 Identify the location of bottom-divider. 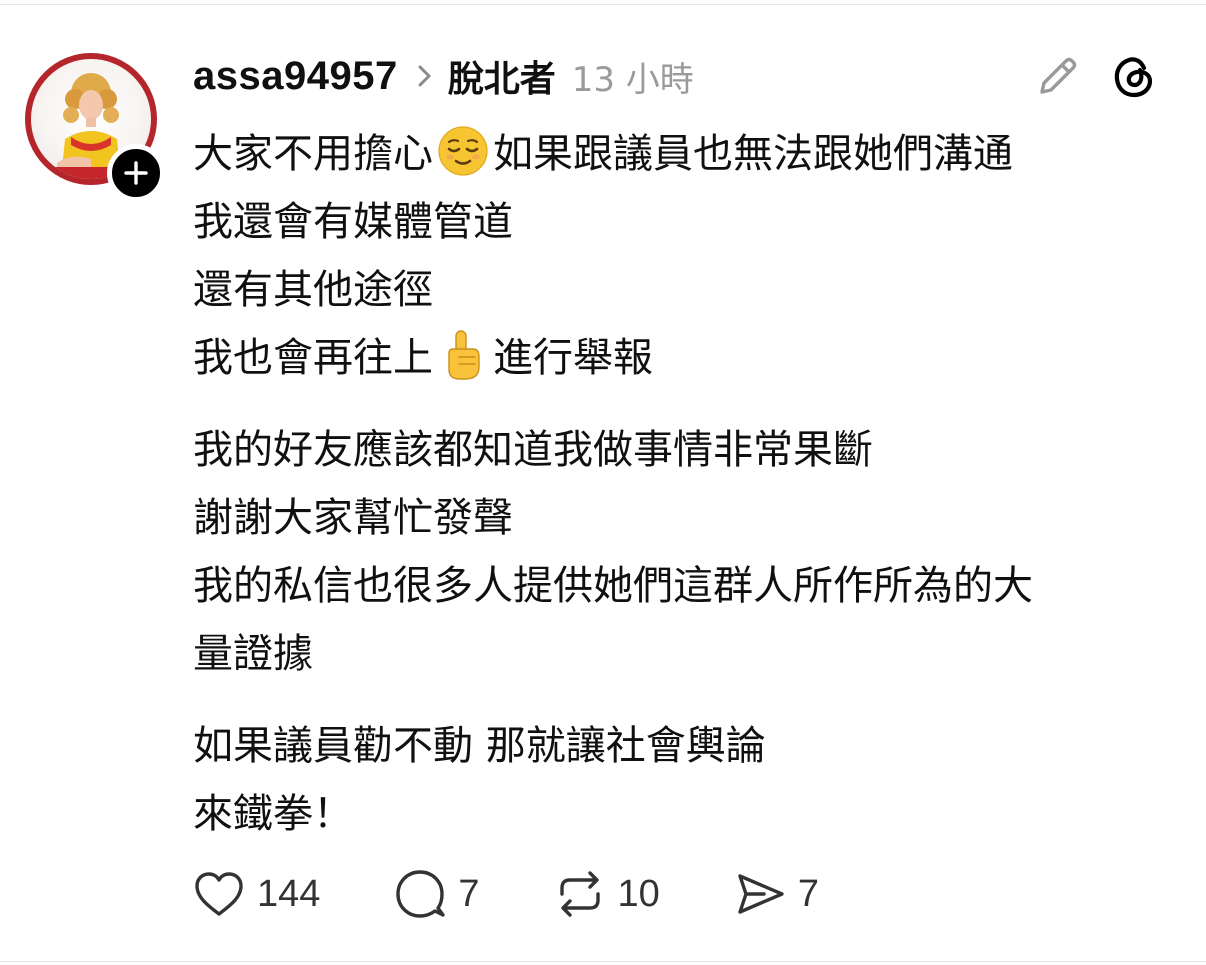
(603, 961).